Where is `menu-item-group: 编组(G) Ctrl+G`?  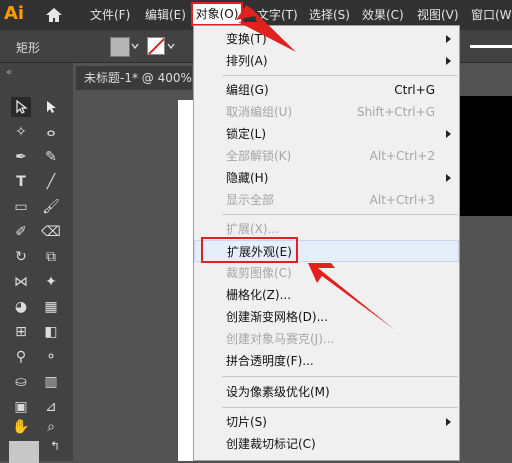
menu-item-group: 编组(G) Ctrl+G is located at coordinates (326, 90).